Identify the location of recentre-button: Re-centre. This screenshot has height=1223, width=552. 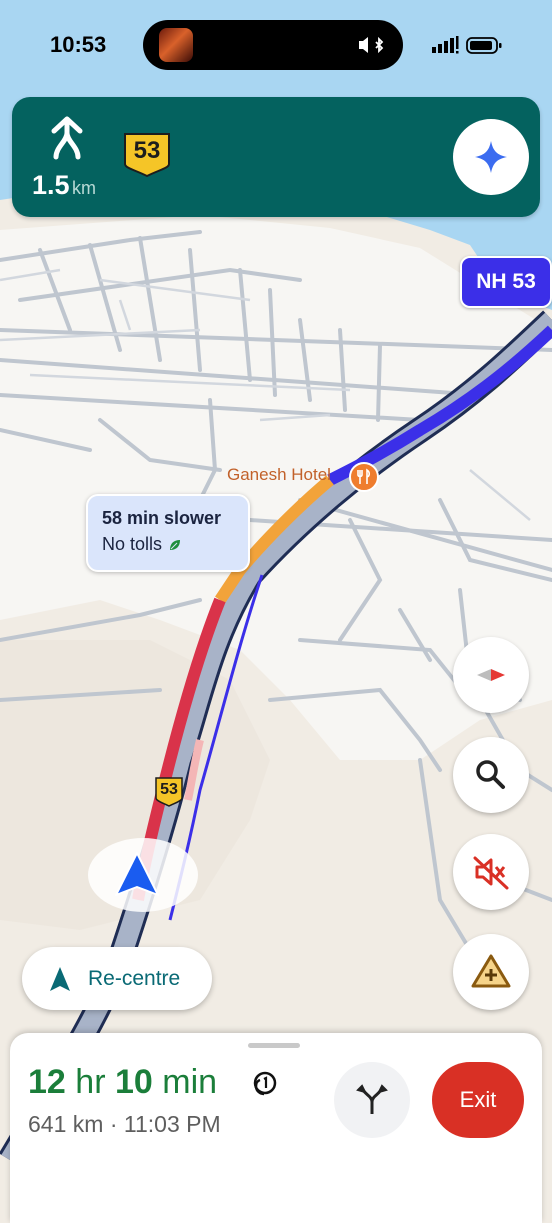
(117, 978).